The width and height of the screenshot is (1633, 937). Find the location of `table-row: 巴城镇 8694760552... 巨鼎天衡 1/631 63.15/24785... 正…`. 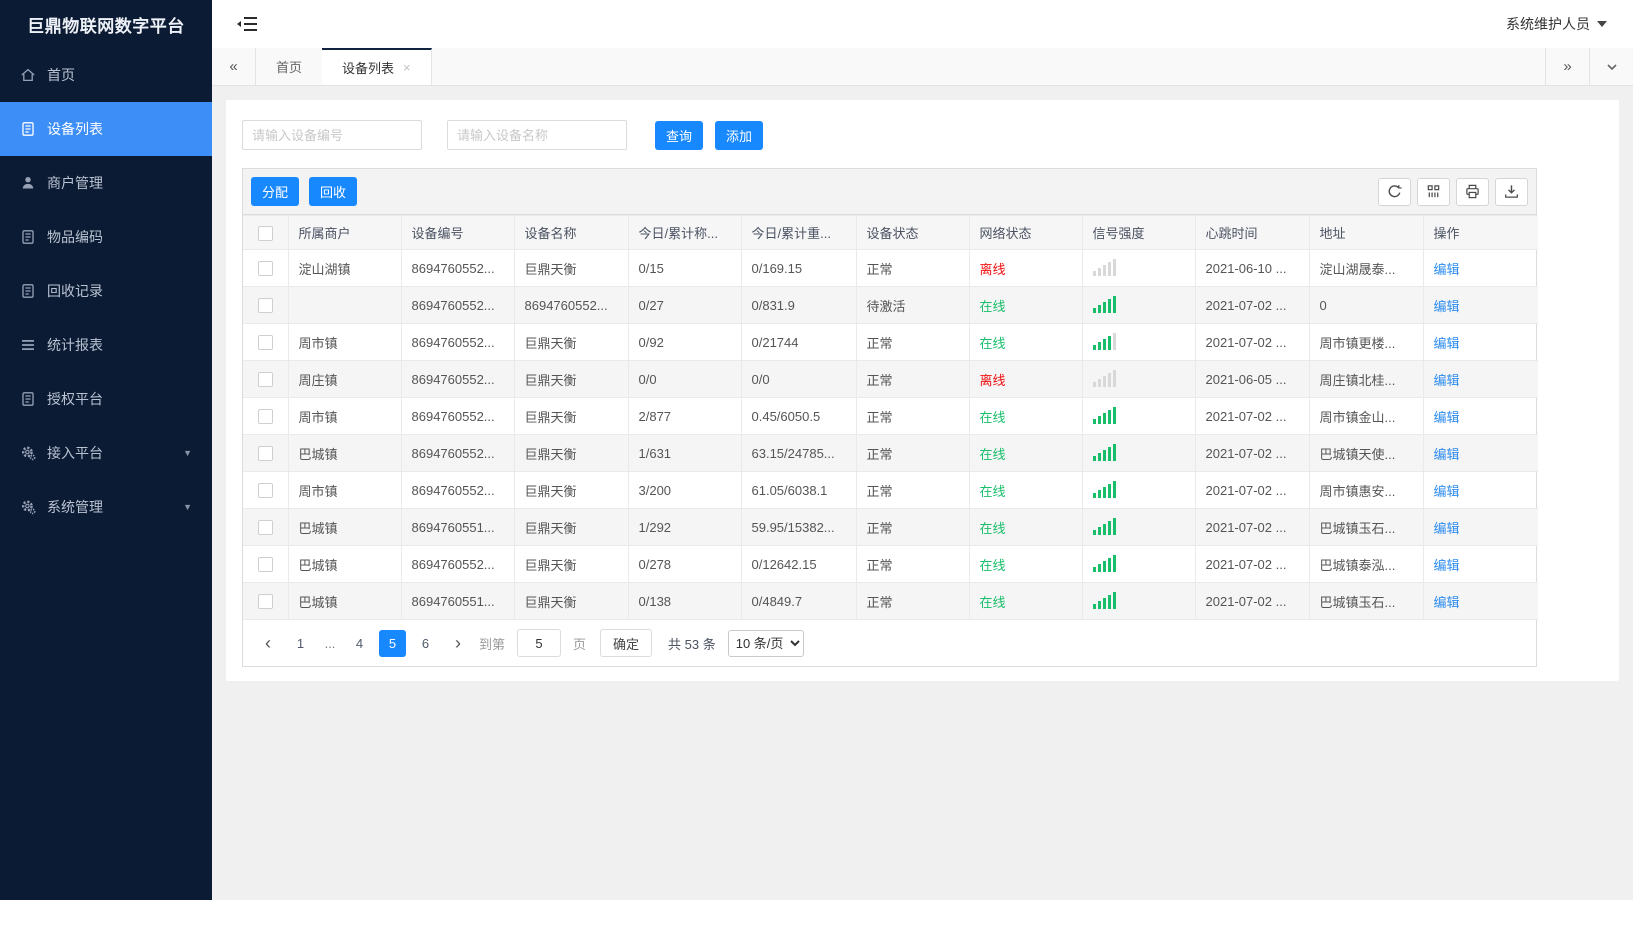

table-row: 巴城镇 8694760552... 巨鼎天衡 1/631 63.15/24785... 正… is located at coordinates (890, 453).